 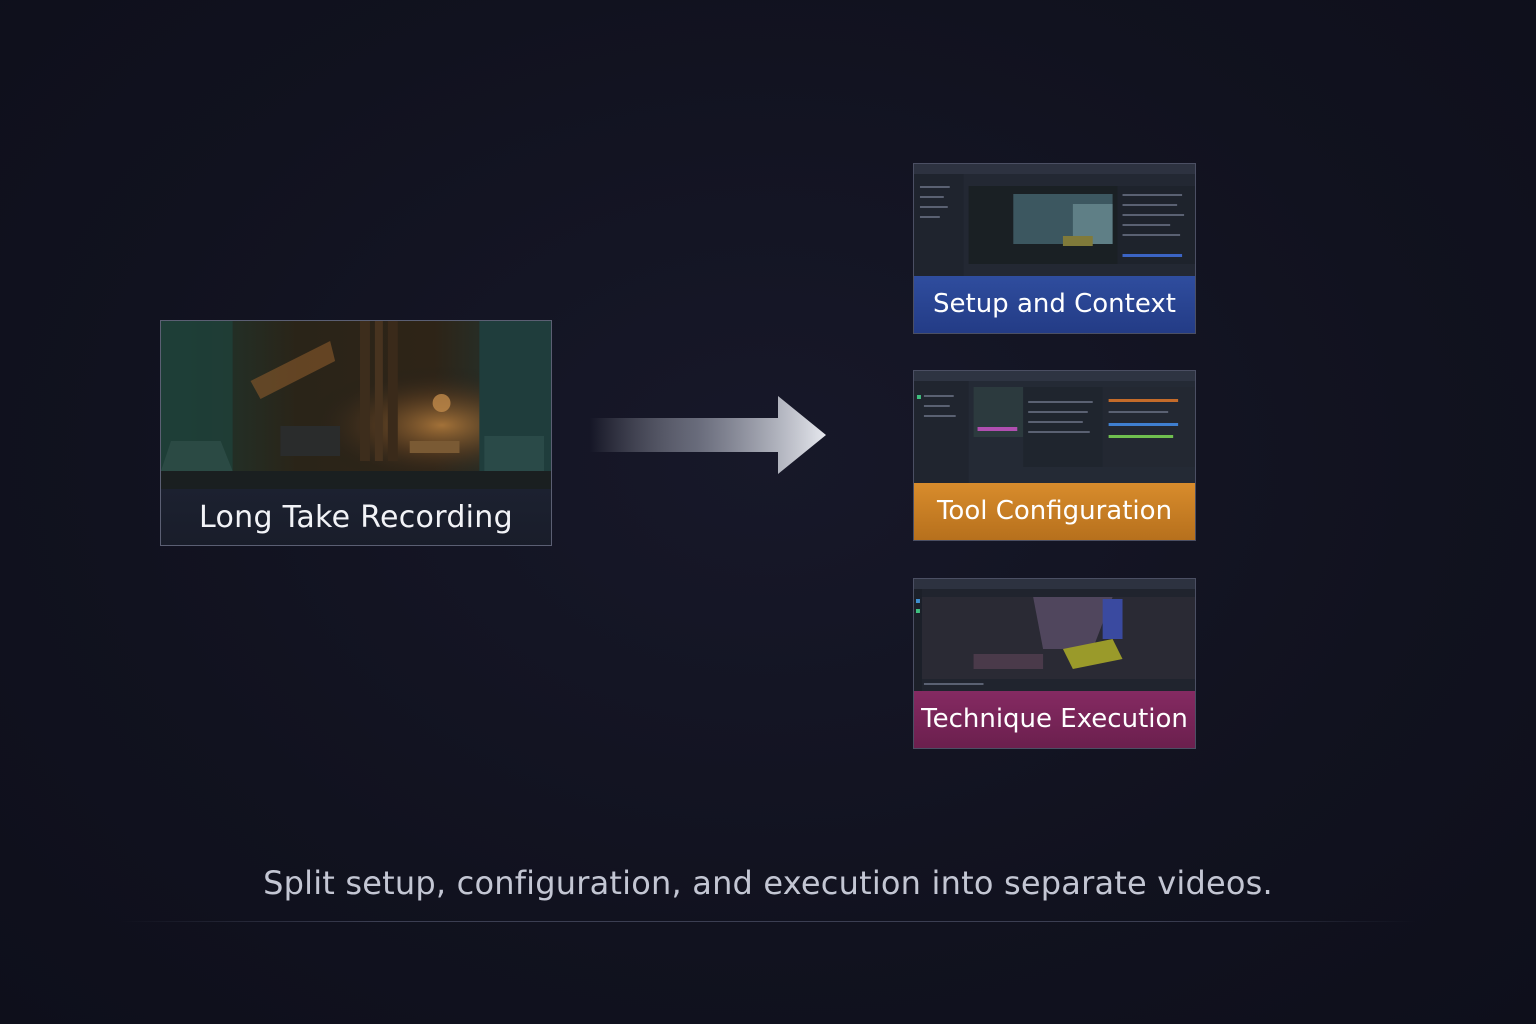 I want to click on source-label: Long Take Recording, so click(x=356, y=517).